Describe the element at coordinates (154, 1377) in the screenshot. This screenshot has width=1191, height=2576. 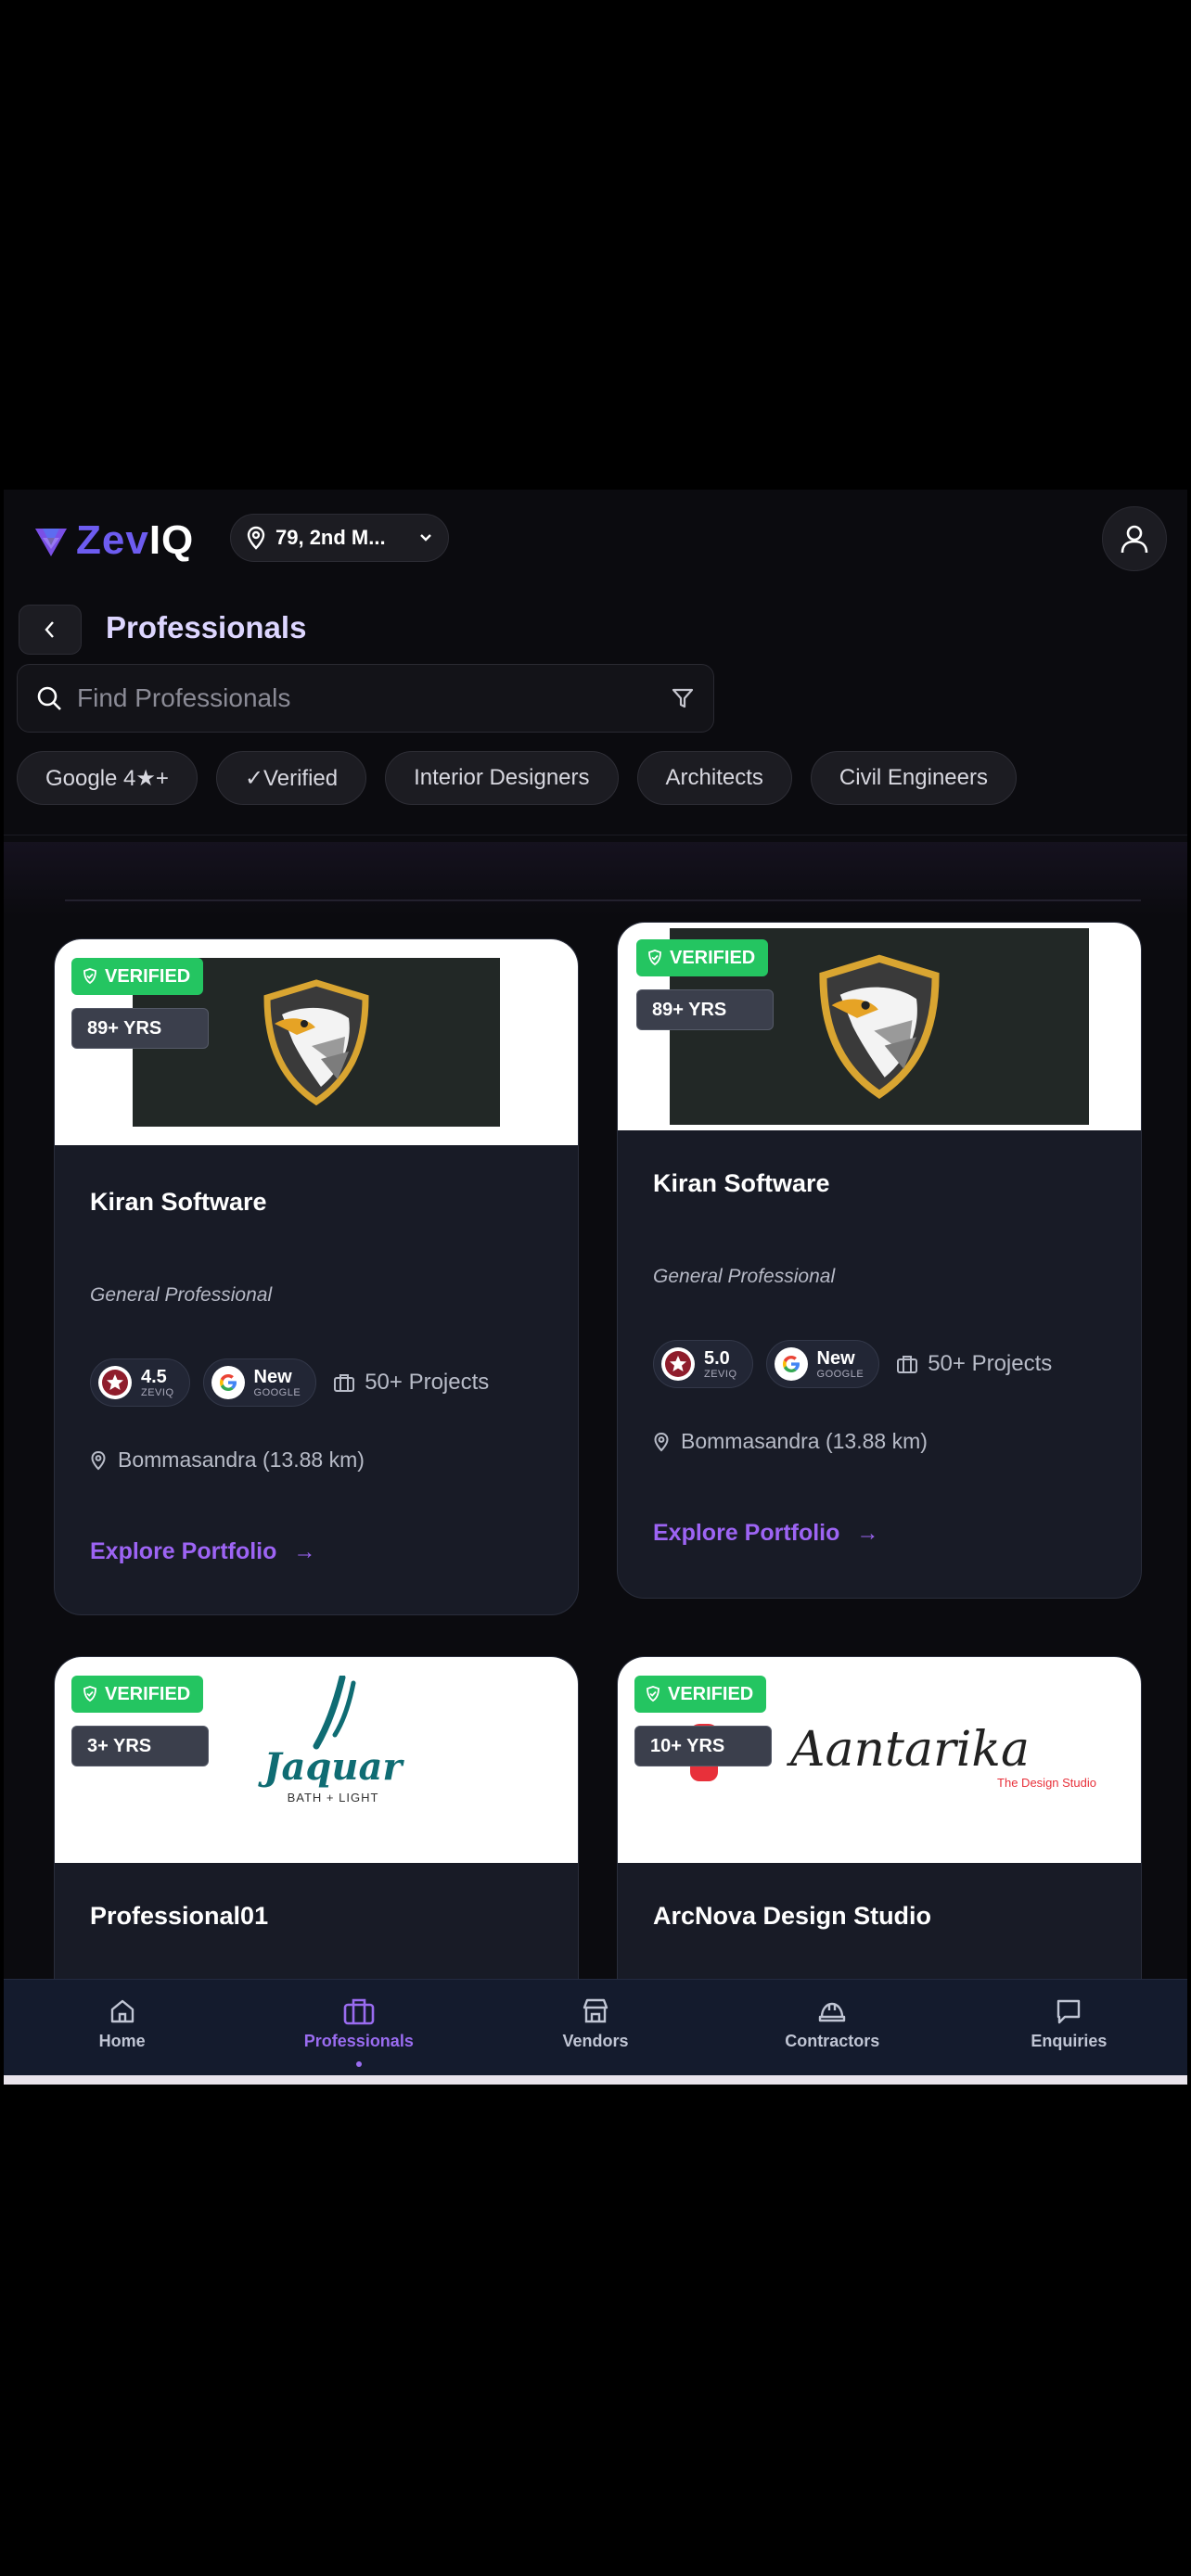
I see `zeviq-rating-value: 4.5` at that location.